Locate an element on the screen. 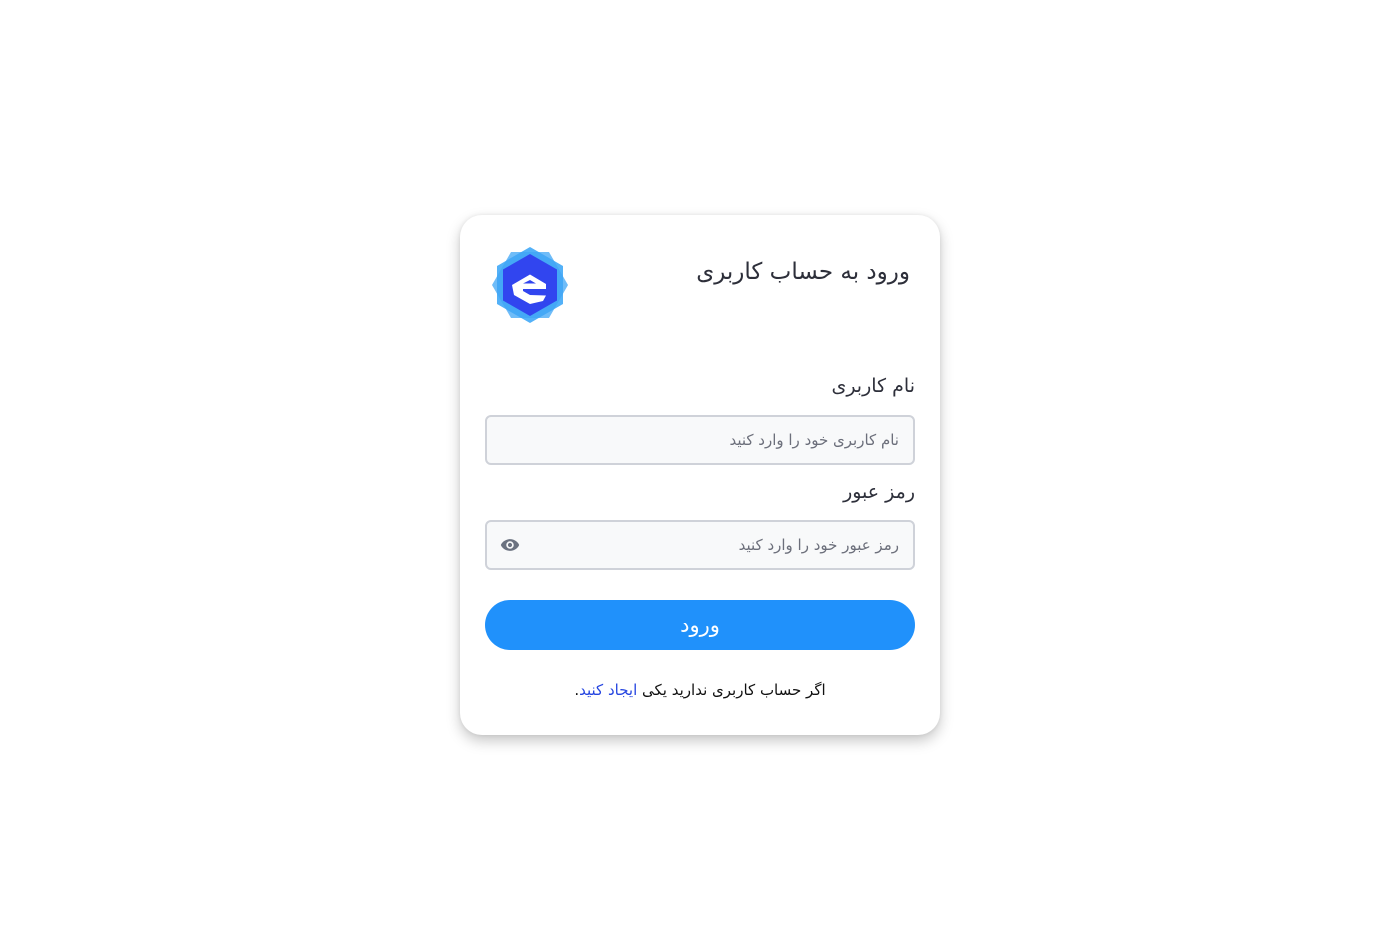 Image resolution: width=1400 pixels, height=950 pixels. username-input is located at coordinates (700, 440).